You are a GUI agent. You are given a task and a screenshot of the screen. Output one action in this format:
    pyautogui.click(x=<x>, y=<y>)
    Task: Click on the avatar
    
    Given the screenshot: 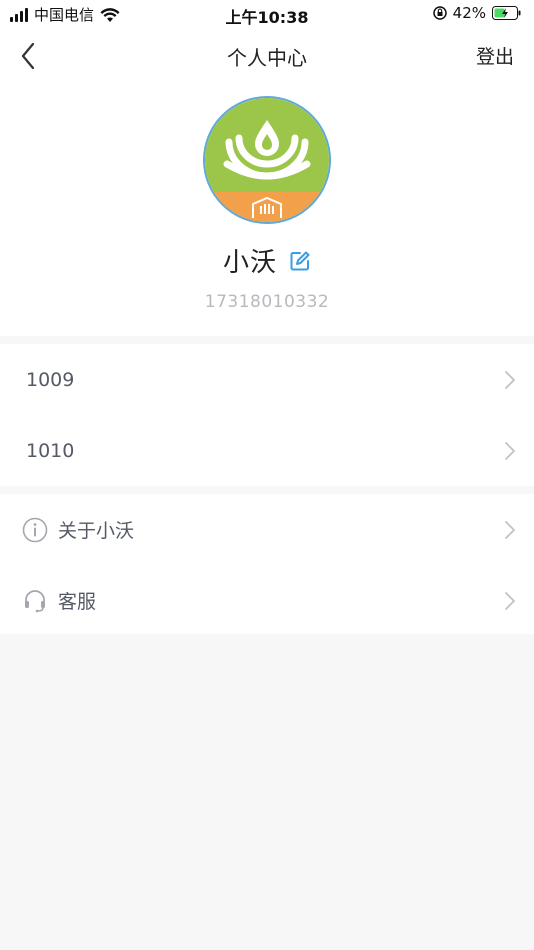 What is the action you would take?
    pyautogui.click(x=267, y=160)
    